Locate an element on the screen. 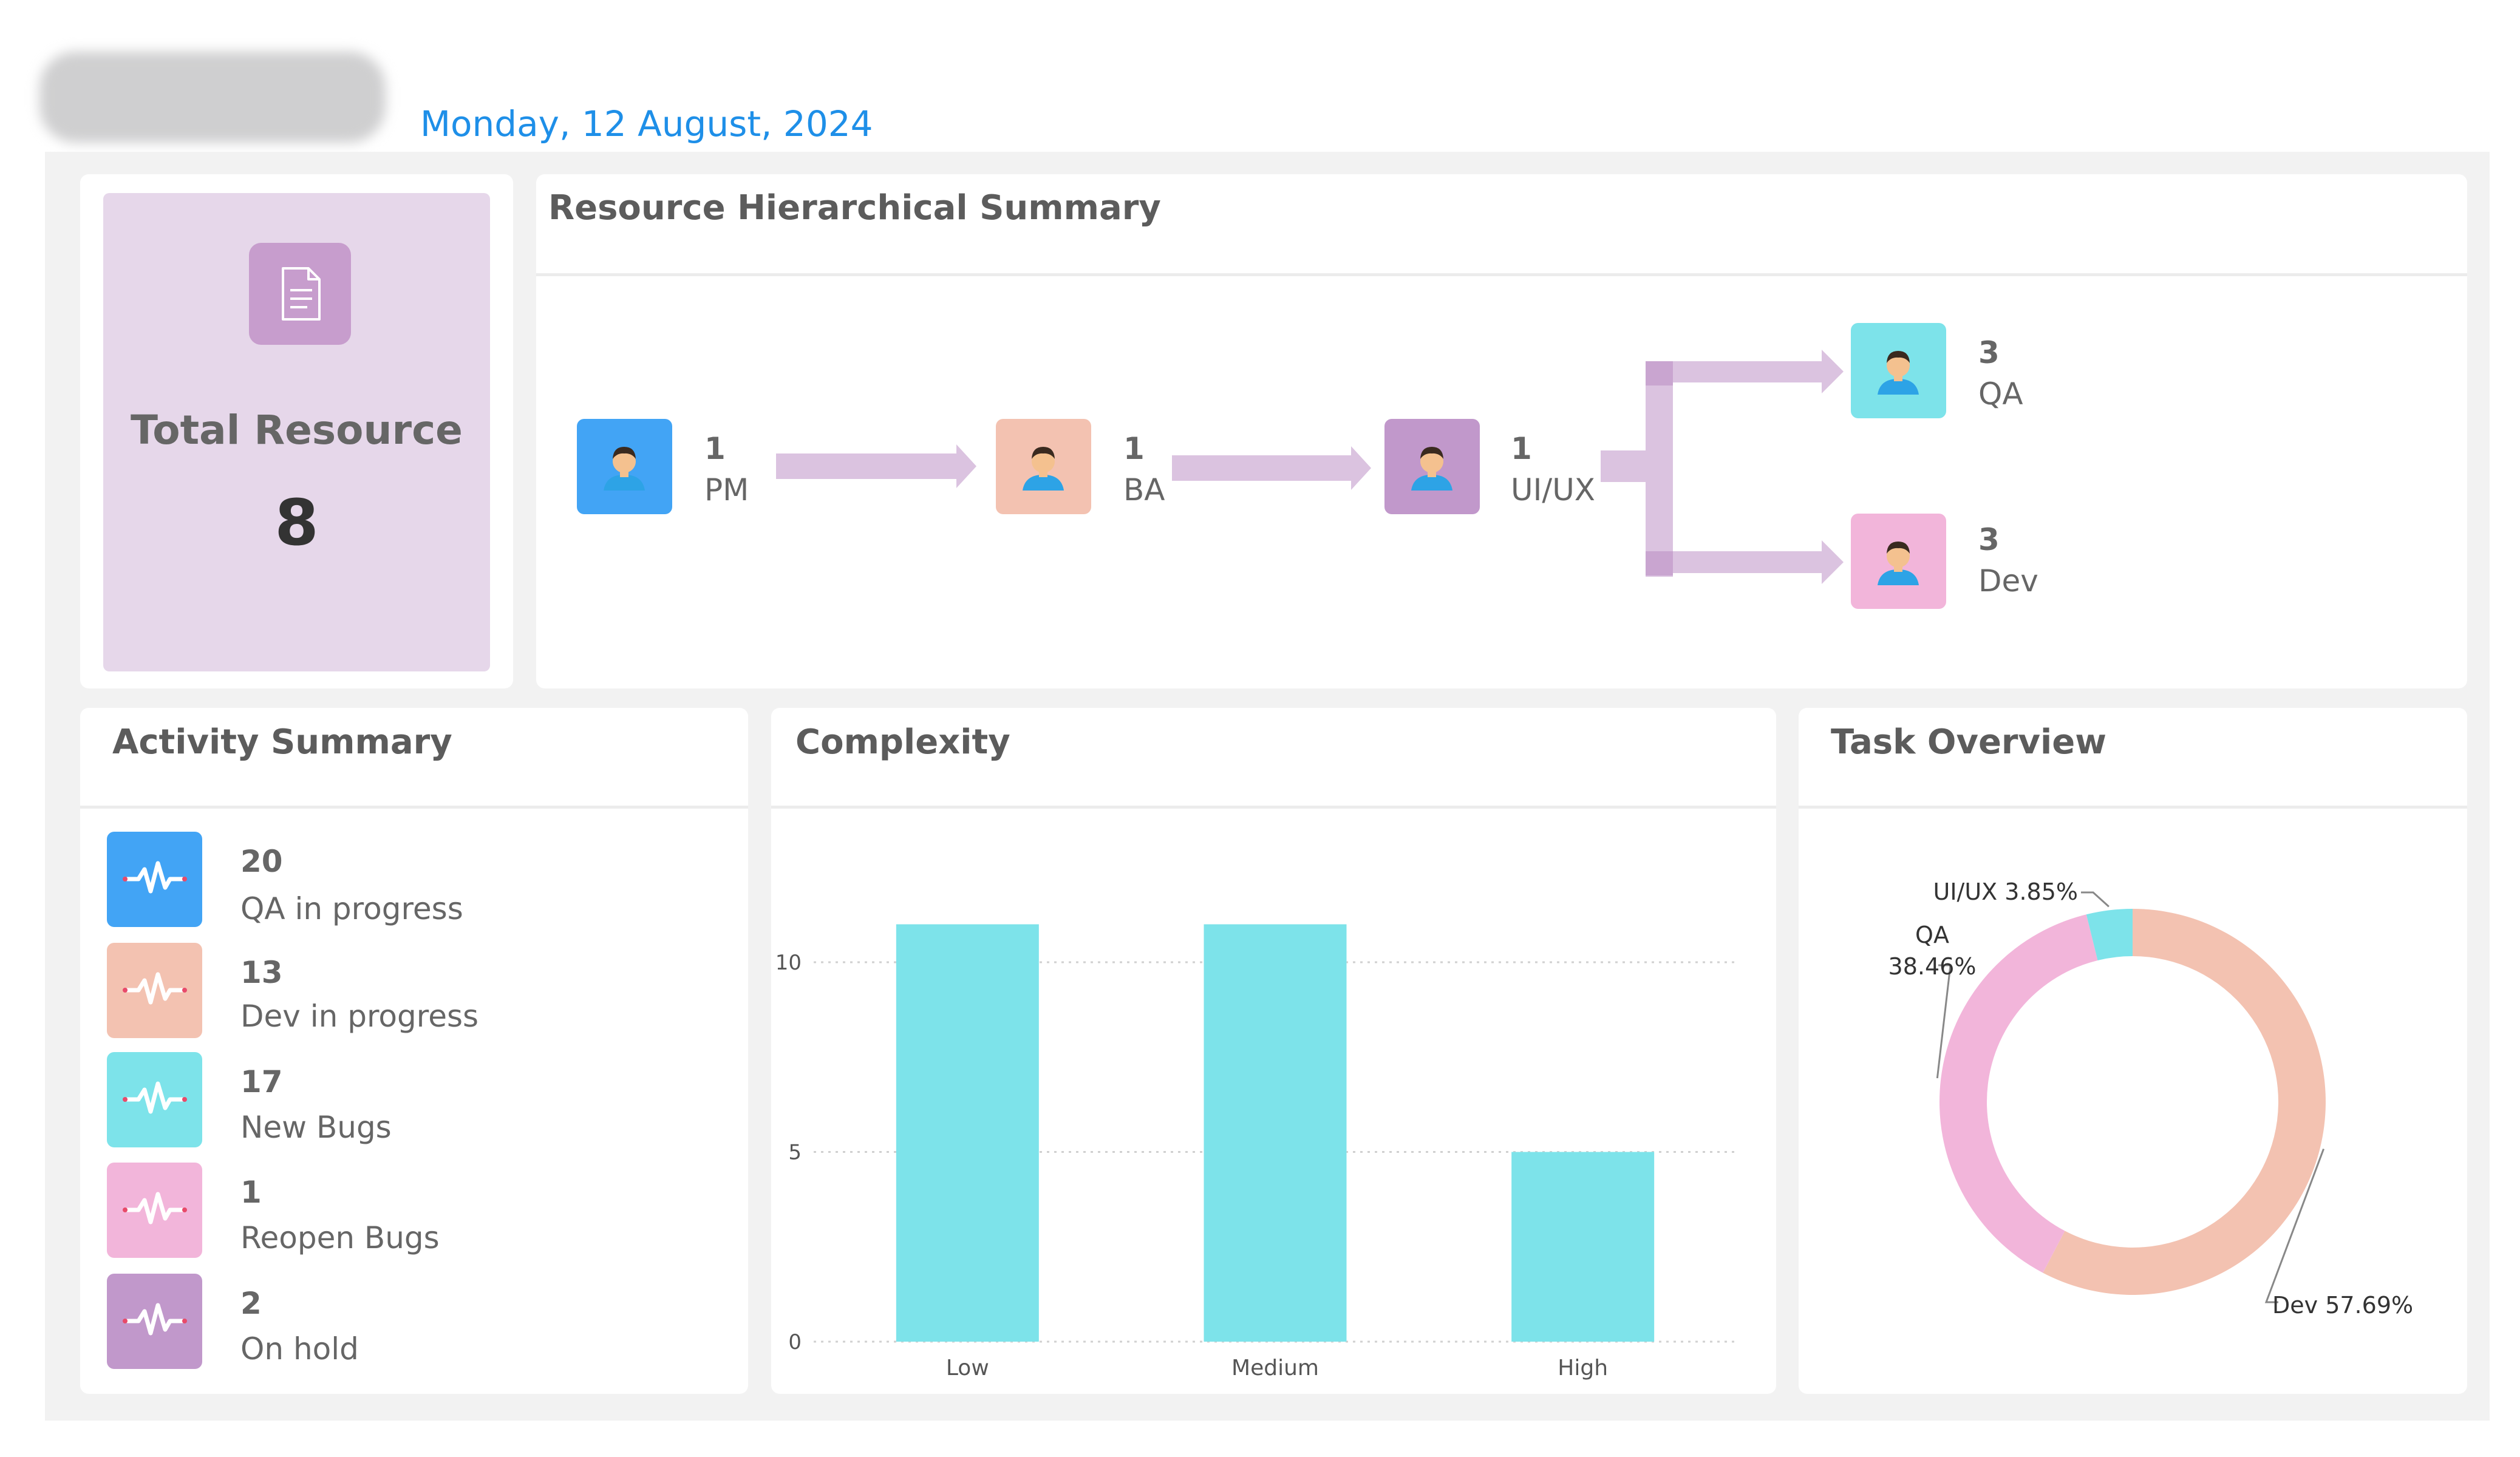 This screenshot has width=2520, height=1457. y-tick-label: 10 is located at coordinates (788, 963).